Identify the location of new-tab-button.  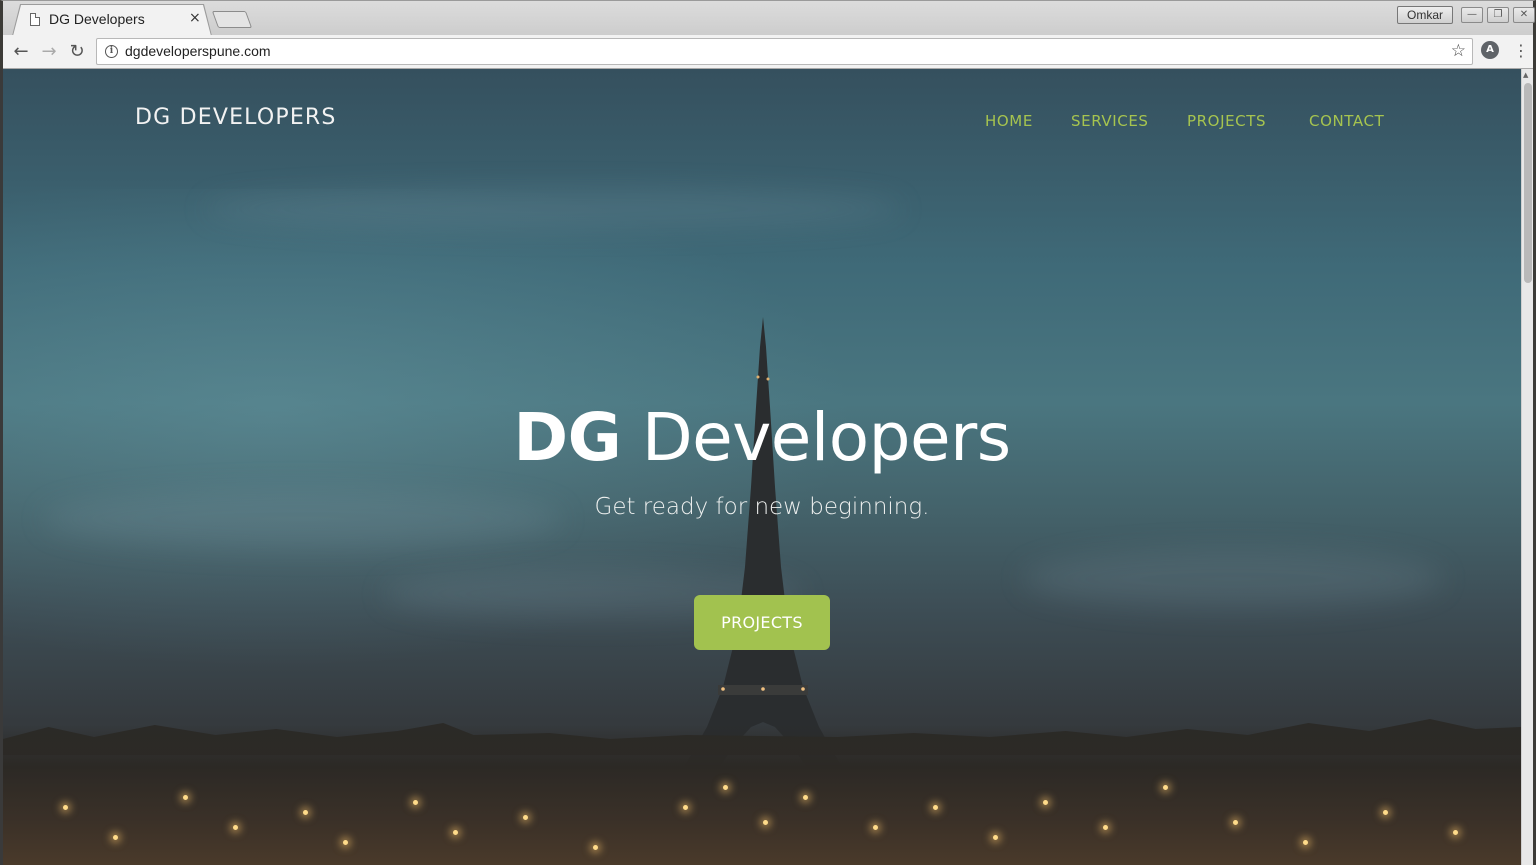
(232, 19).